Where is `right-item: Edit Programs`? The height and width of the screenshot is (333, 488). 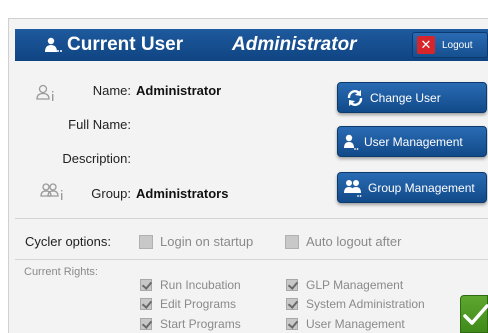
right-item: Edit Programs is located at coordinates (188, 304).